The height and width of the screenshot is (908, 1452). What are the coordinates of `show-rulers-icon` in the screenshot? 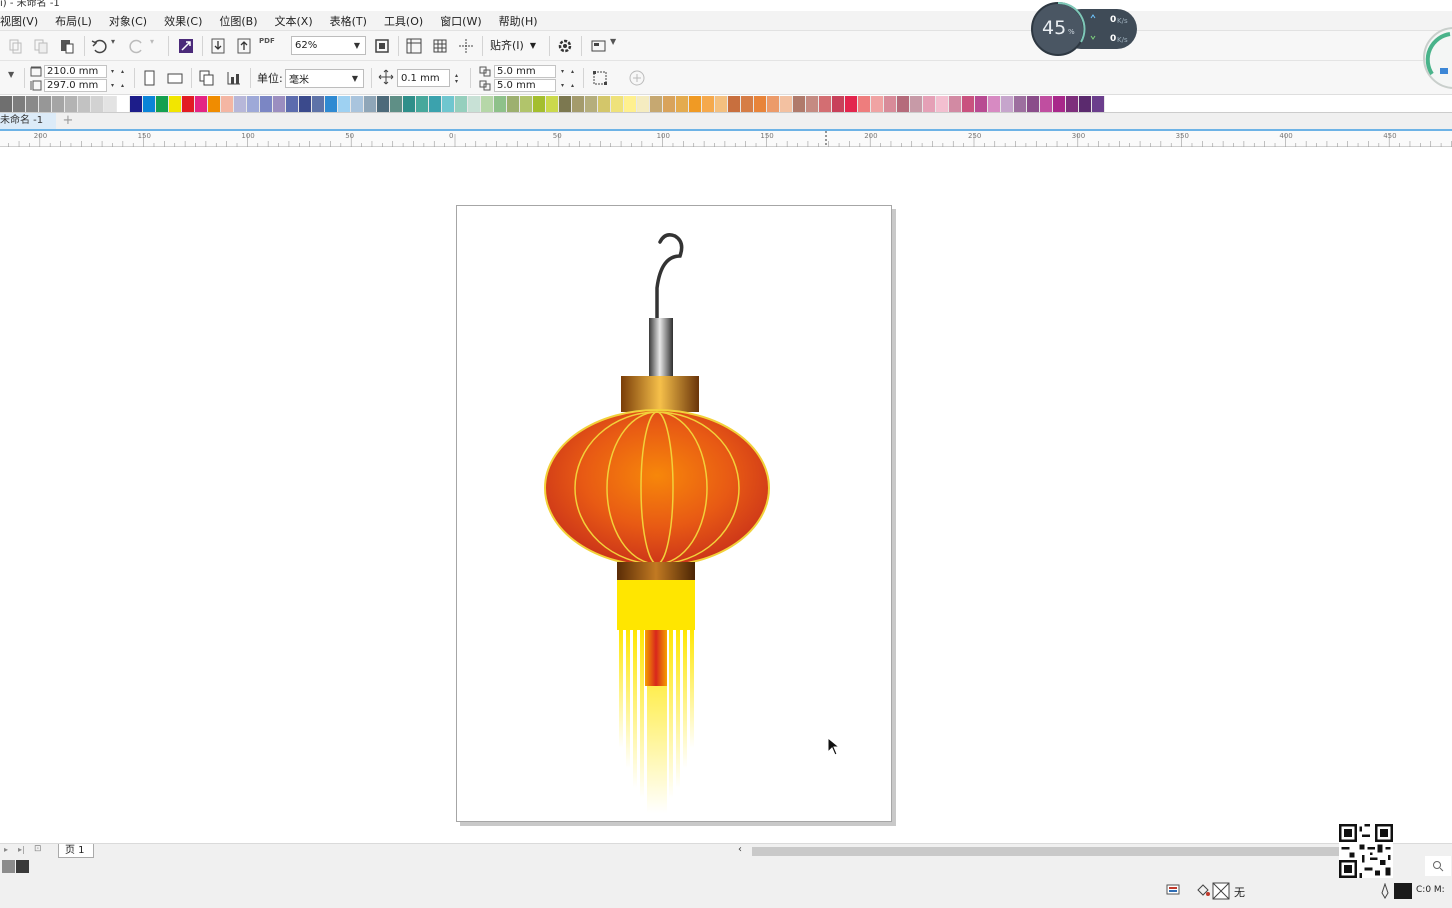 It's located at (414, 46).